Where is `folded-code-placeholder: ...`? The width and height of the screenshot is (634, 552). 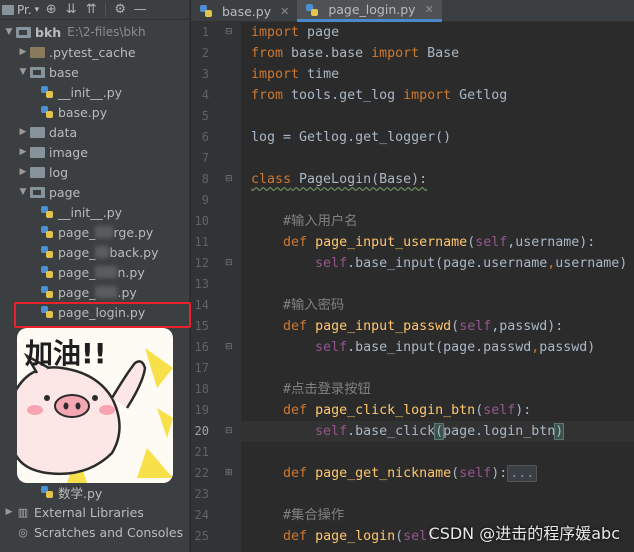 folded-code-placeholder: ... is located at coordinates (522, 473).